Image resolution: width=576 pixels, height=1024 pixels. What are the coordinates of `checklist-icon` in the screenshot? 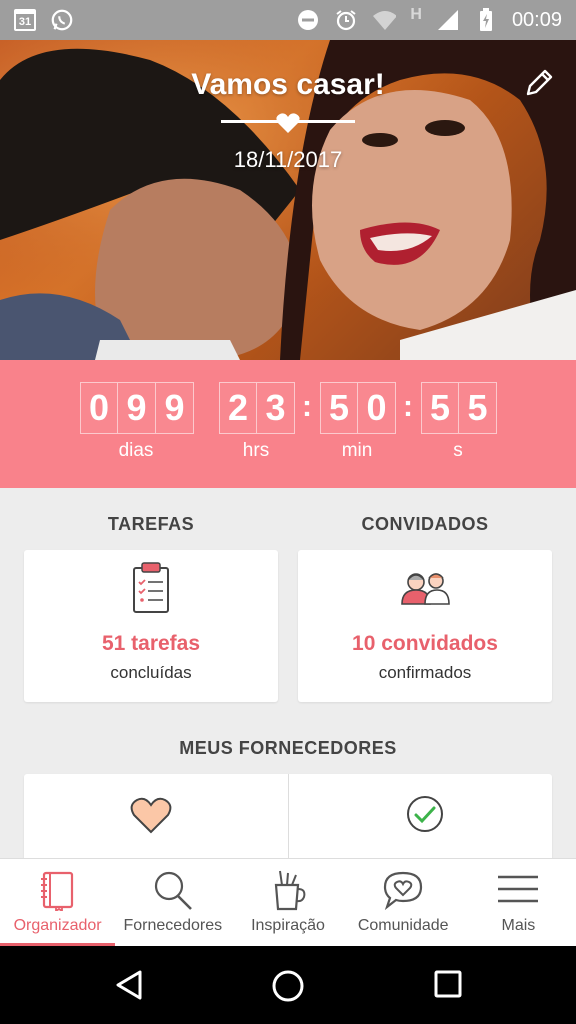 It's located at (151, 587).